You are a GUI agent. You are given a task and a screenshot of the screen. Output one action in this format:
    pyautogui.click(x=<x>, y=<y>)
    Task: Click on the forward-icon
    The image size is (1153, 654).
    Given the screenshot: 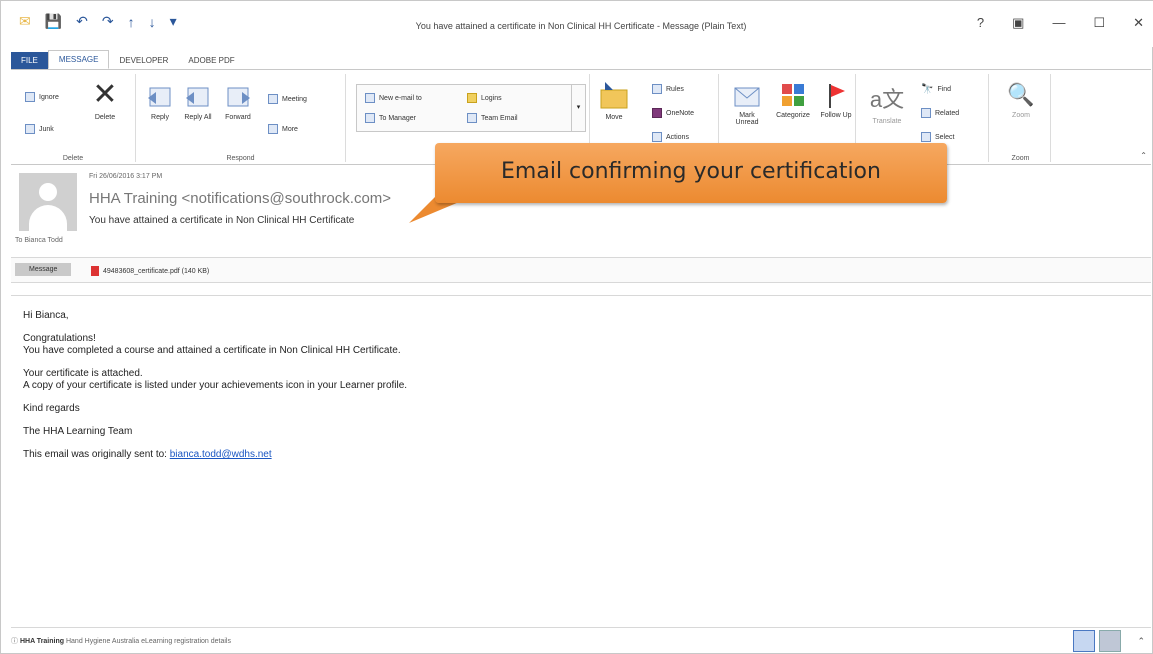 What is the action you would take?
    pyautogui.click(x=238, y=97)
    